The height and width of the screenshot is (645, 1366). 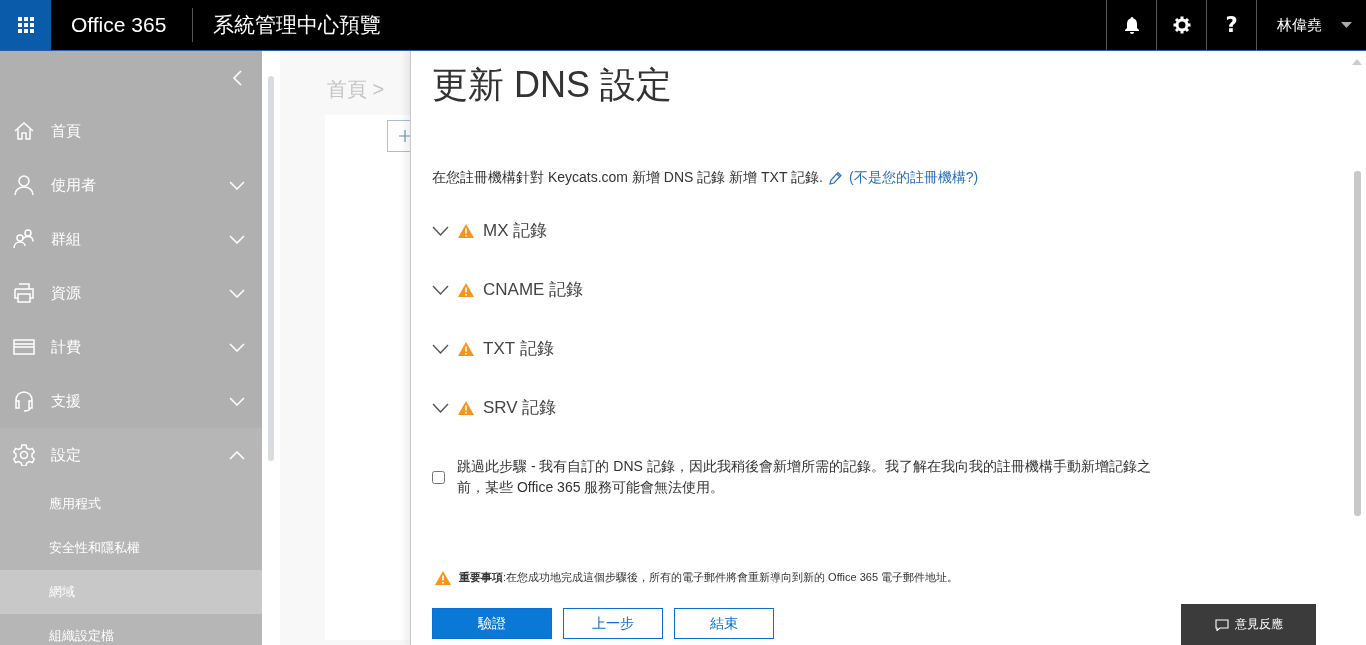 I want to click on important-notice: 重要事項:在您成功地完成這個步驟後，所有的電子郵件將會重新導向到新的 Office 365 電子郵件地址。, so click(x=709, y=577).